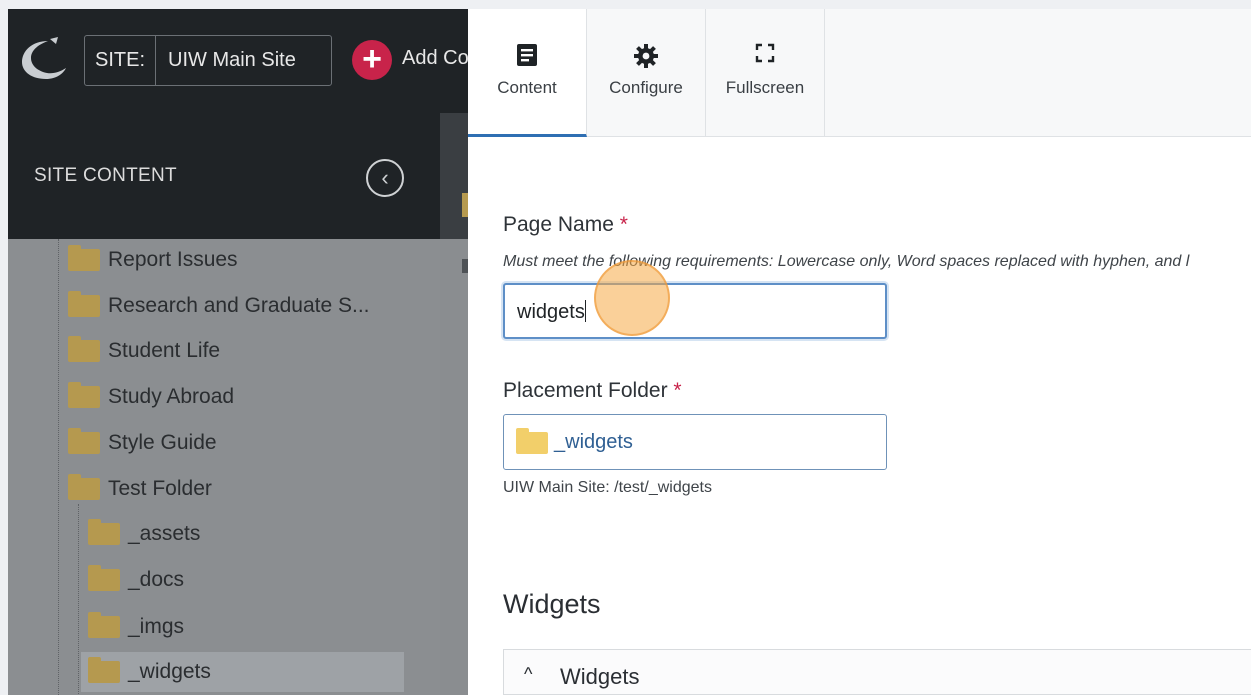 This screenshot has width=1251, height=695. I want to click on tab-content: Content, so click(527, 73).